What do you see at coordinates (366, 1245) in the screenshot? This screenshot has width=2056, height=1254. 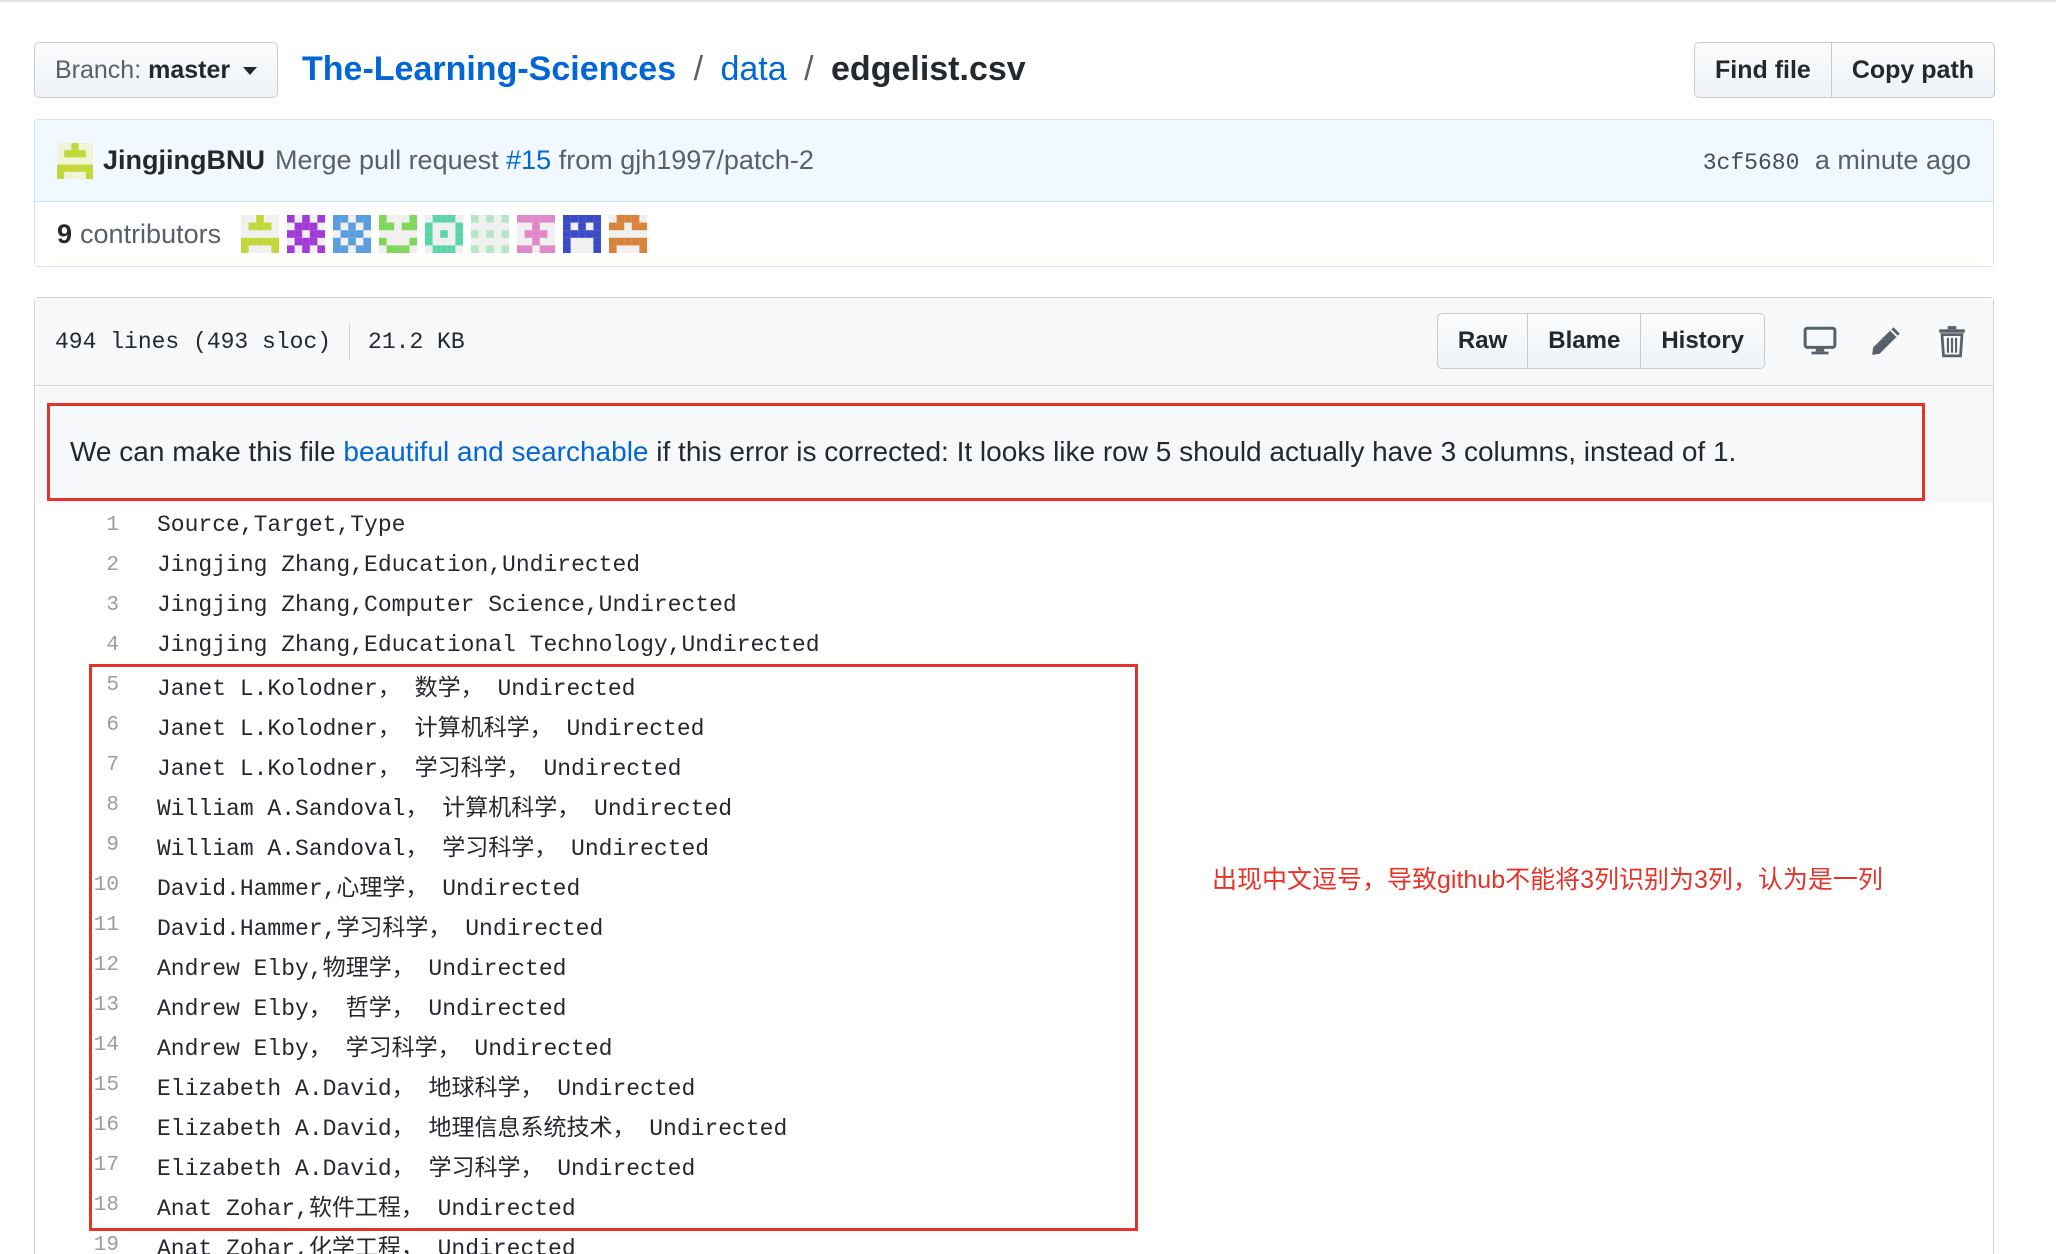 I see `line-content: Anat Zohar,化学工程， Undirected` at bounding box center [366, 1245].